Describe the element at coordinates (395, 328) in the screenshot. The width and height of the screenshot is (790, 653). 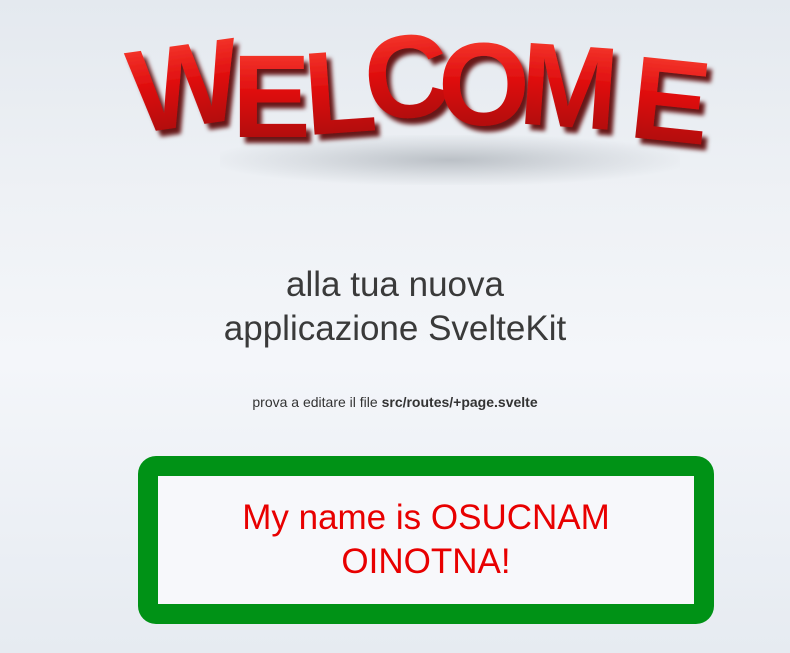
I see `tagline-line-2: applicazione SvelteKit` at that location.